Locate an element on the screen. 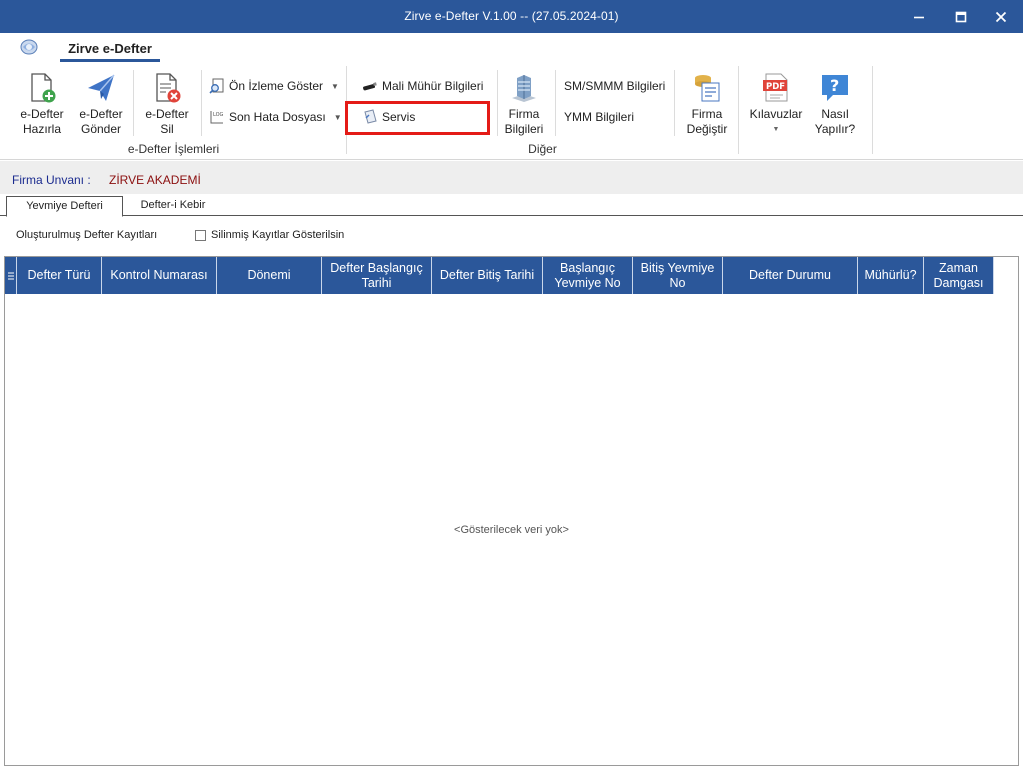 The image size is (1023, 769). gonder-line1: e-Defter is located at coordinates (101, 114).